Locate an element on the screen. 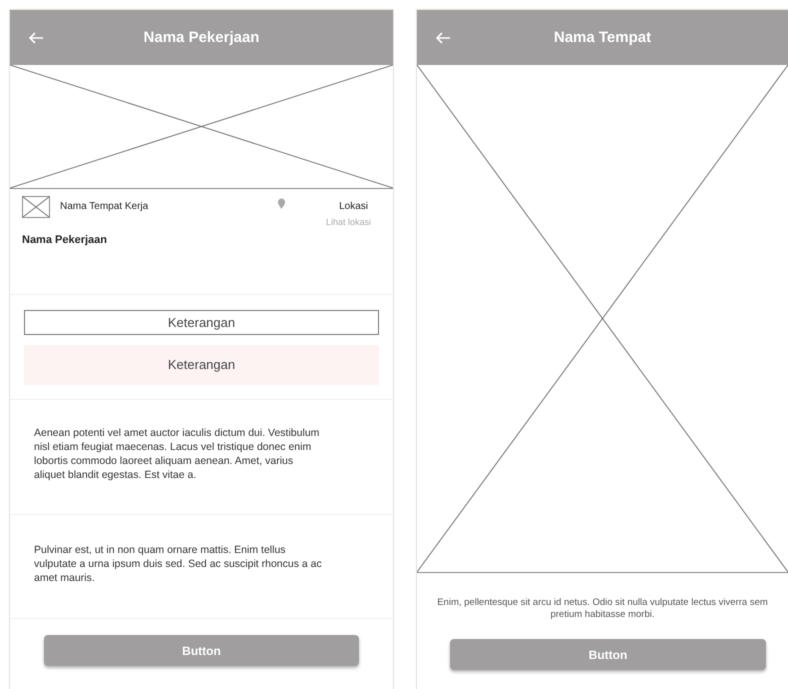 The height and width of the screenshot is (689, 788). image-placeholder-icon is located at coordinates (36, 207).